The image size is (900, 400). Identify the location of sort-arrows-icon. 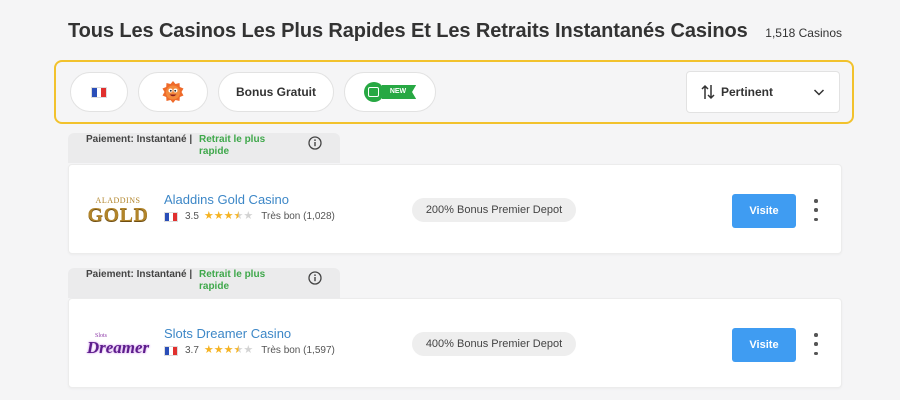
(708, 92).